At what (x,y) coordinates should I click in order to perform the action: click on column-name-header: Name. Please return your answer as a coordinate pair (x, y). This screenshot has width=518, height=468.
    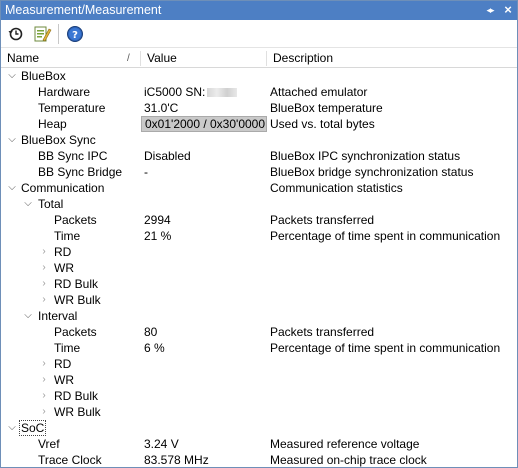
    Looking at the image, I should click on (71, 58).